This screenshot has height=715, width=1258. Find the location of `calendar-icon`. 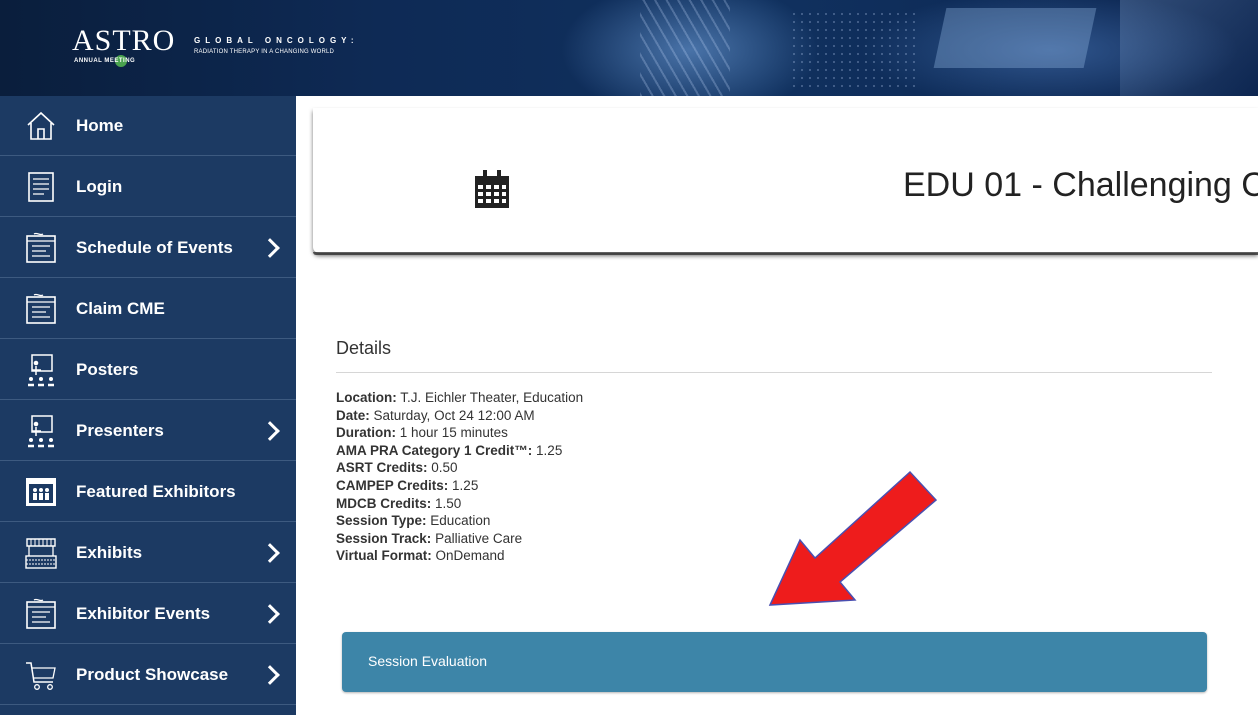

calendar-icon is located at coordinates (492, 189).